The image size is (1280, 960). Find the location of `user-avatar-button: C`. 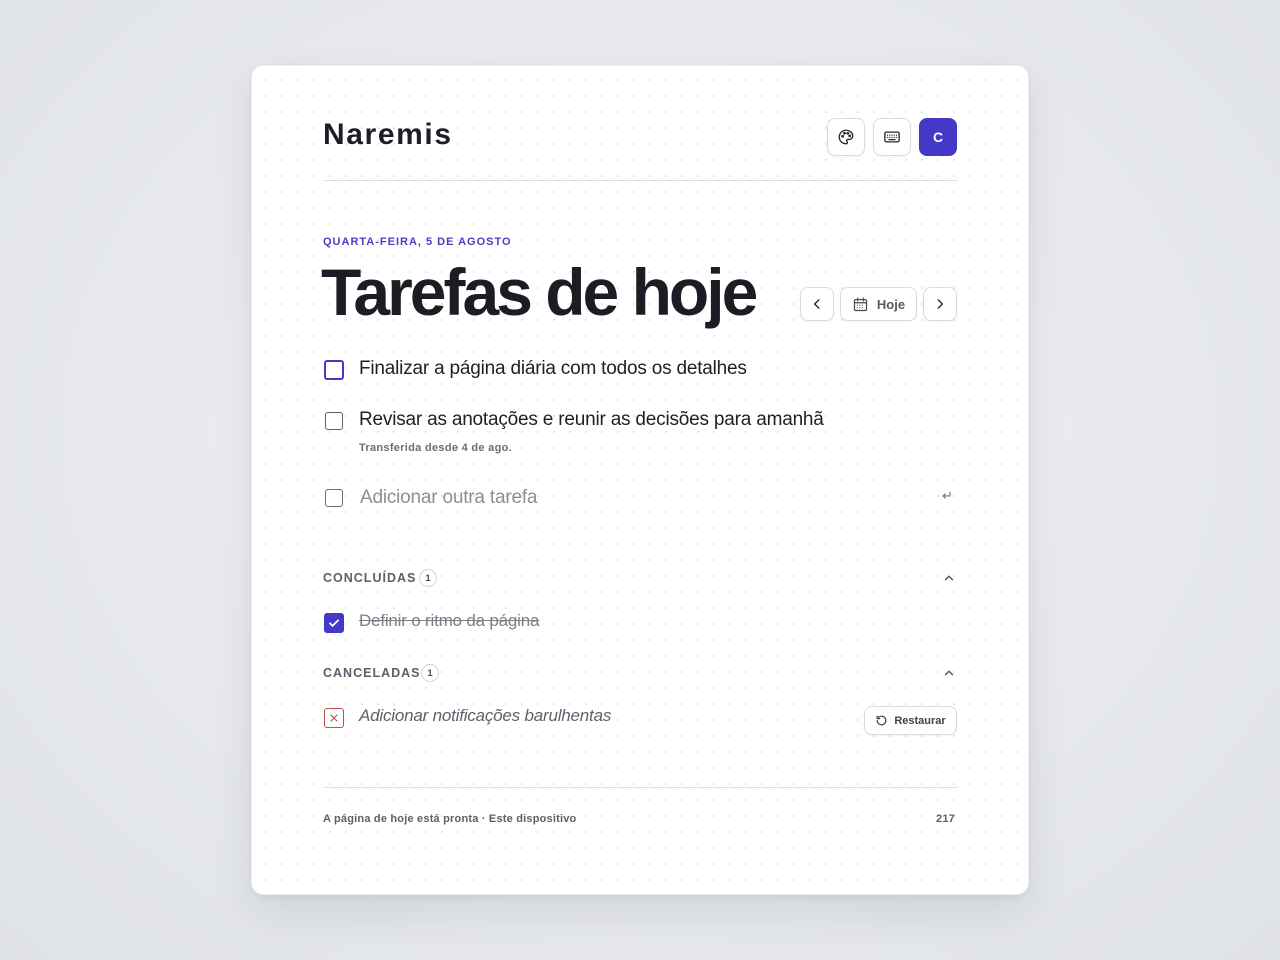

user-avatar-button: C is located at coordinates (938, 137).